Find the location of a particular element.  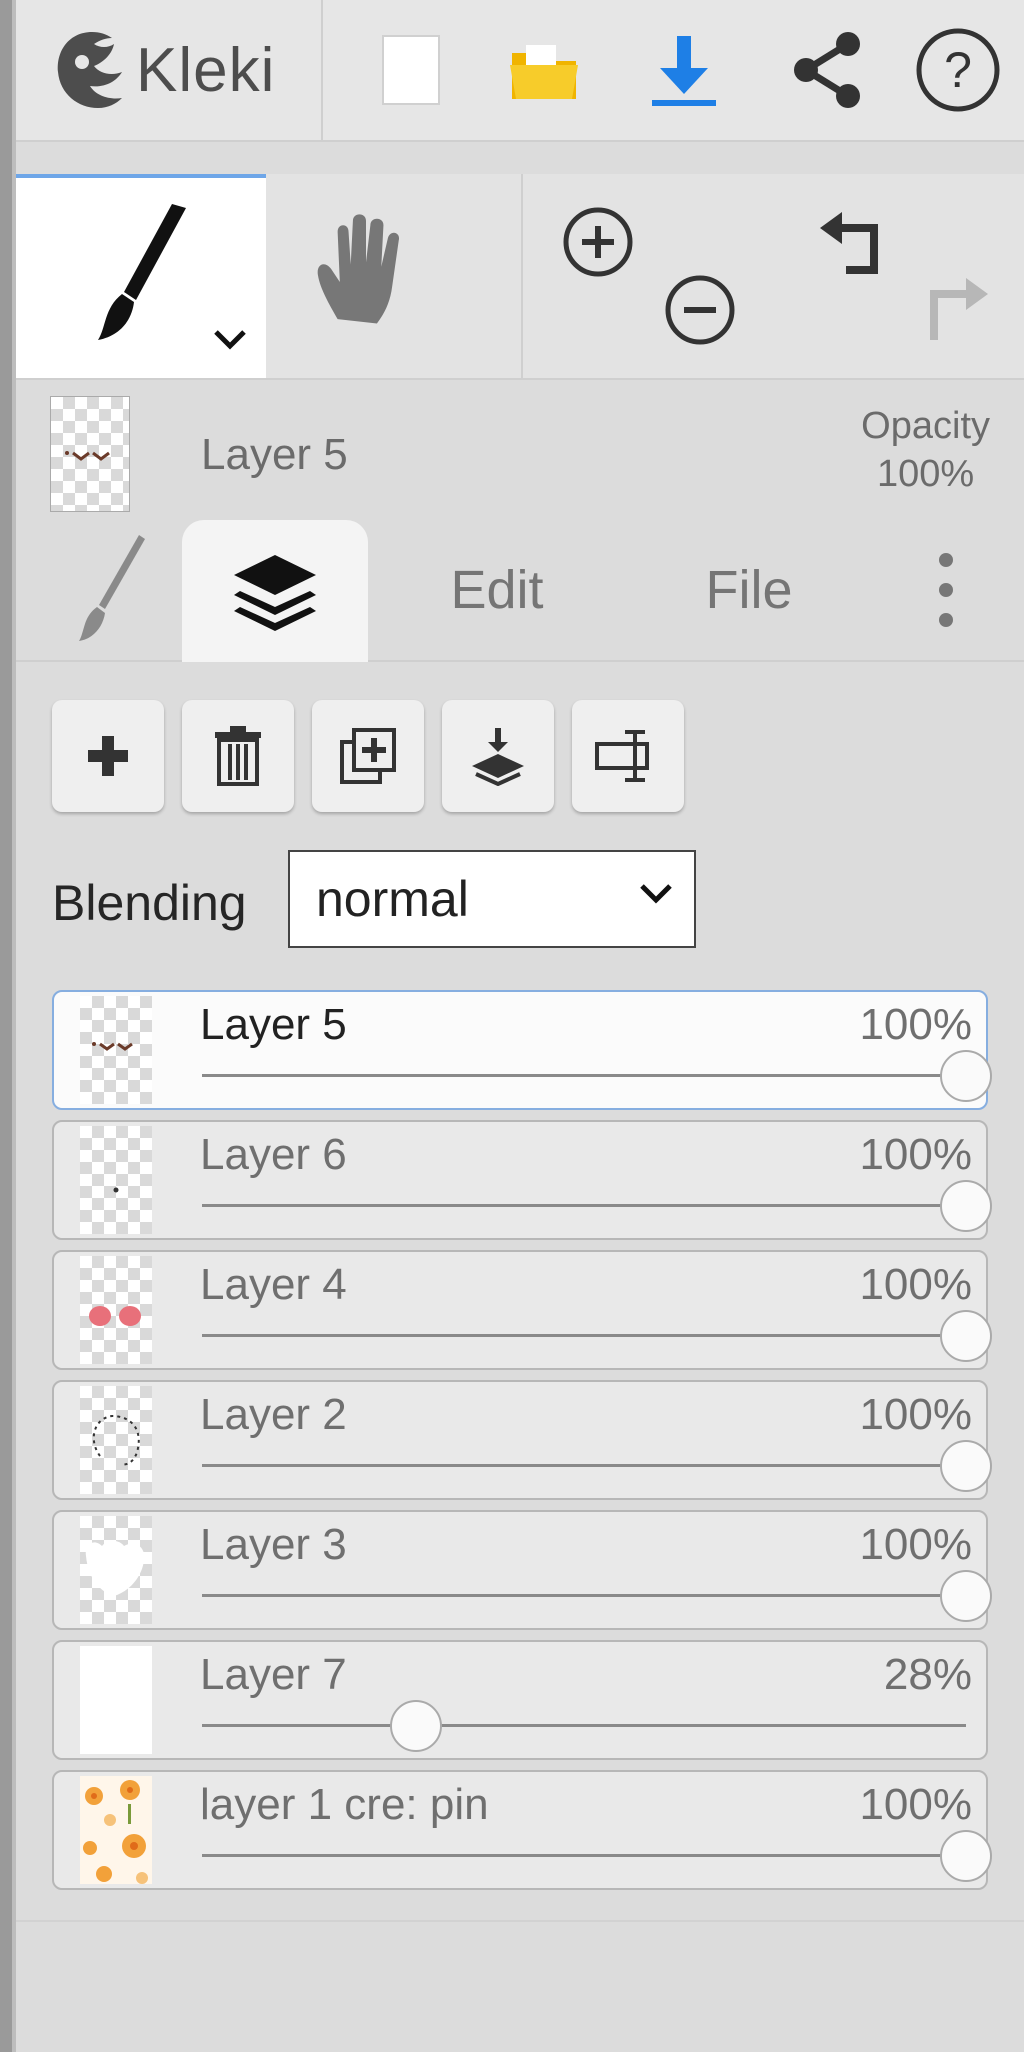

rename-layer-button is located at coordinates (628, 756).